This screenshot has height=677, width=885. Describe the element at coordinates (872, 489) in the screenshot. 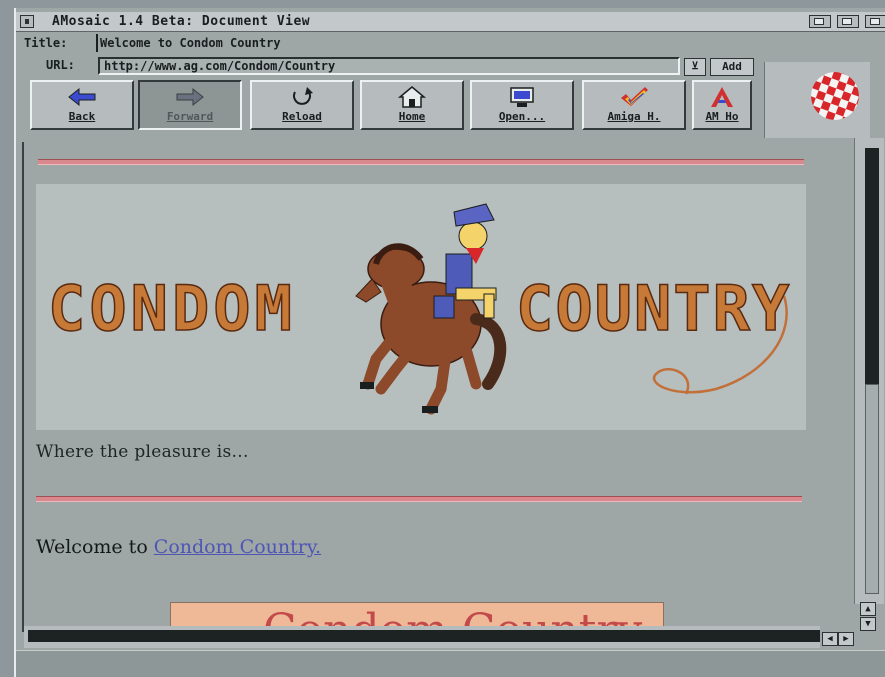

I see `vertical-scroll-track` at that location.